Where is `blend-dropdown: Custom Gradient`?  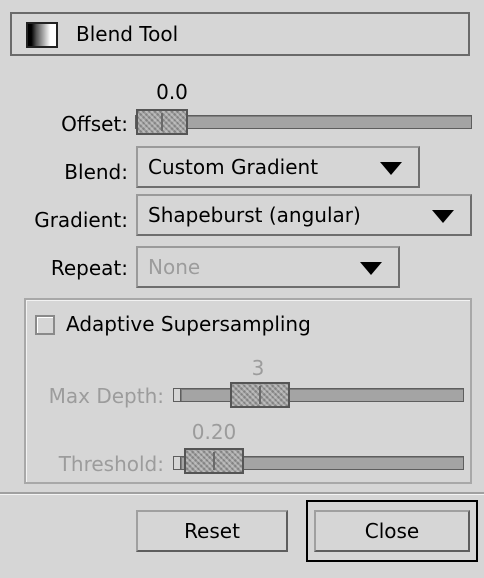 blend-dropdown: Custom Gradient is located at coordinates (278, 167).